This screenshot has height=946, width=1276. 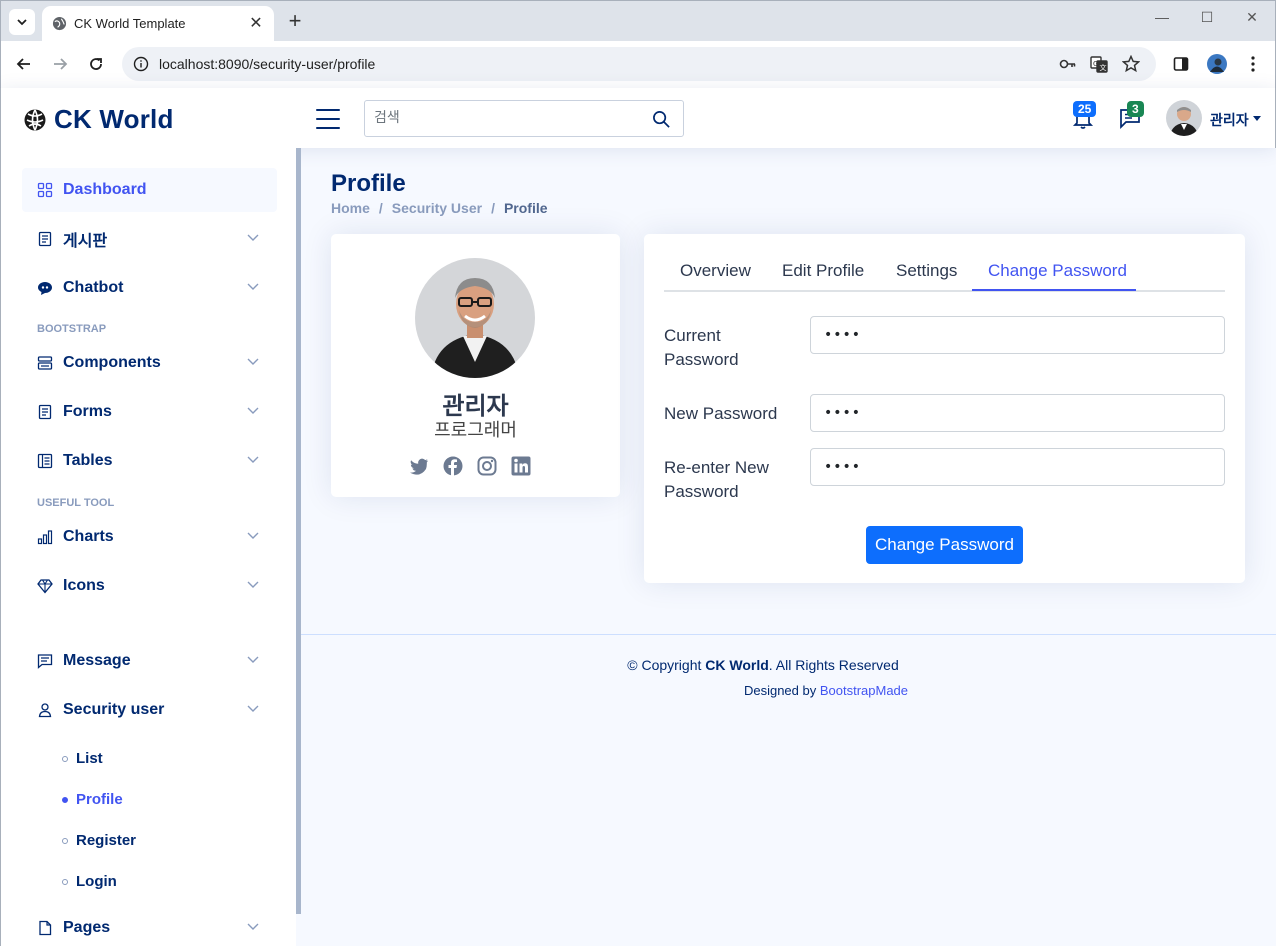 I want to click on gem-icon, so click(x=45, y=586).